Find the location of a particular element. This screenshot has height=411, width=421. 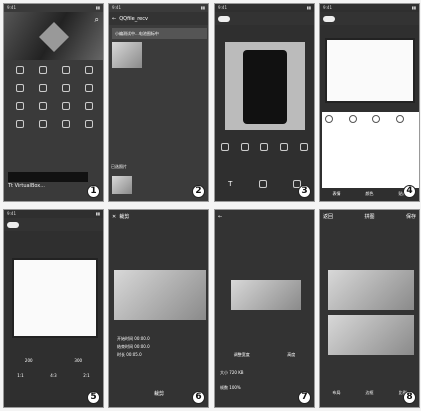

screen-4-stickers: 9:41▮▮ 表情颜色贴纸 4 is located at coordinates (369, 102).